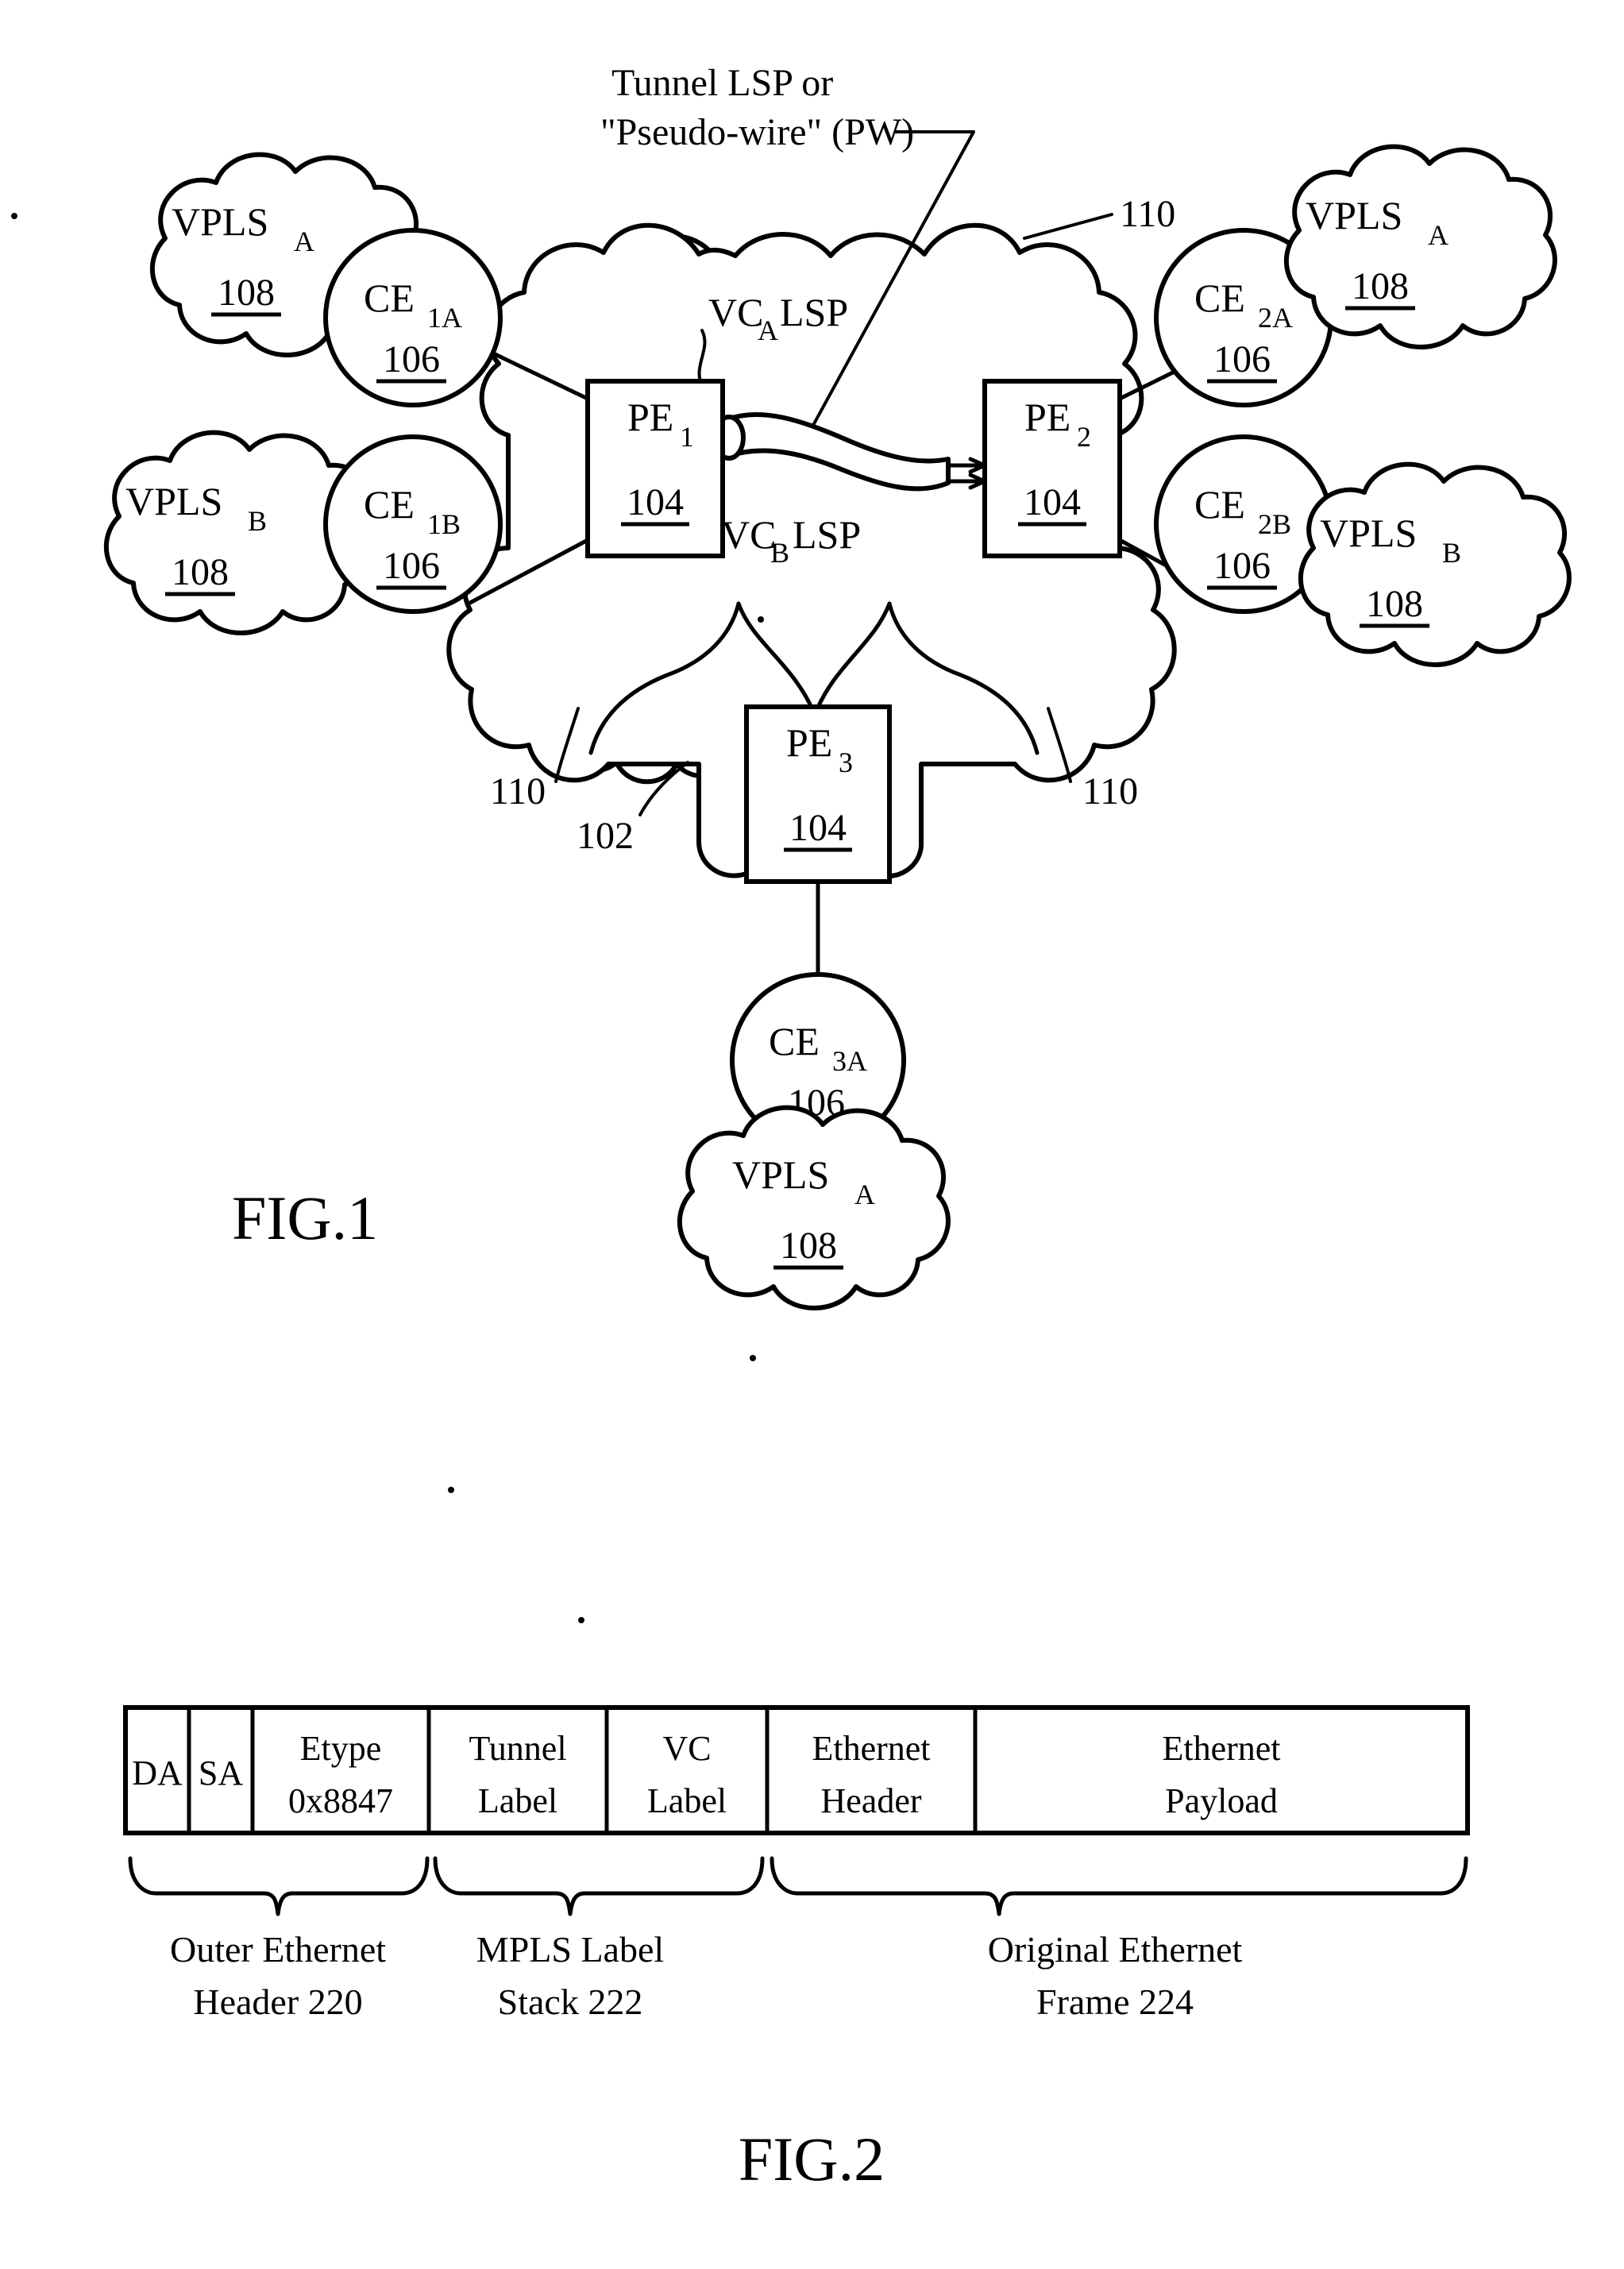 This screenshot has height=2269, width=1624. Describe the element at coordinates (220, 221) in the screenshot. I see `vpls-a-left-label: VPLS` at that location.